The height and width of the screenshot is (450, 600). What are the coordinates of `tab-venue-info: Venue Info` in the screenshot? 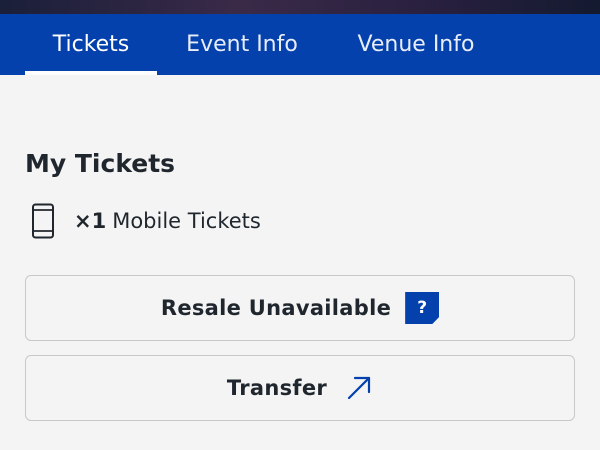 It's located at (416, 44).